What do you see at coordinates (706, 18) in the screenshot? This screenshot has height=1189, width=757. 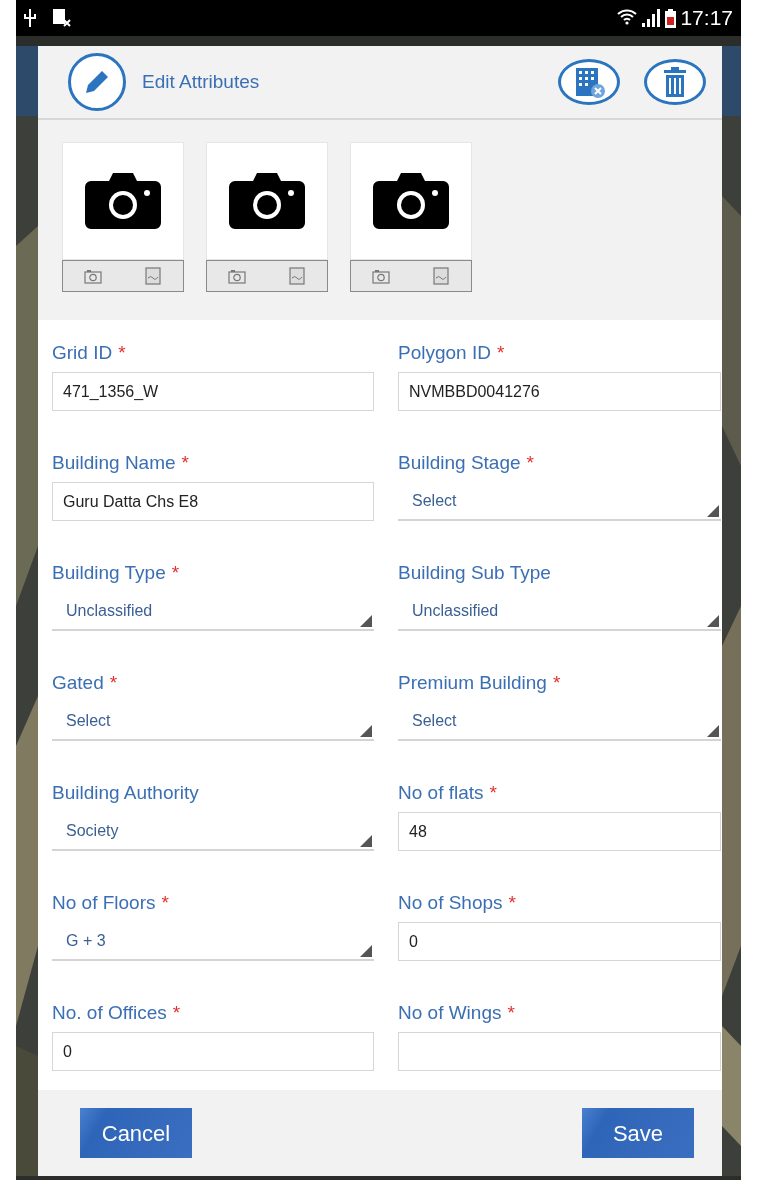 I see `clock-time: 17:17` at bounding box center [706, 18].